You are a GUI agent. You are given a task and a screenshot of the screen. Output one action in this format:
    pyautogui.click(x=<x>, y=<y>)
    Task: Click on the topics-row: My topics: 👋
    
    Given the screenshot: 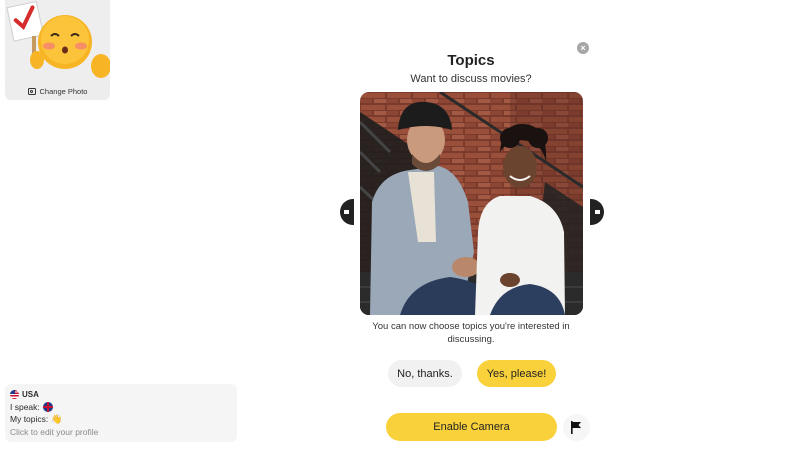 What is the action you would take?
    pyautogui.click(x=121, y=419)
    